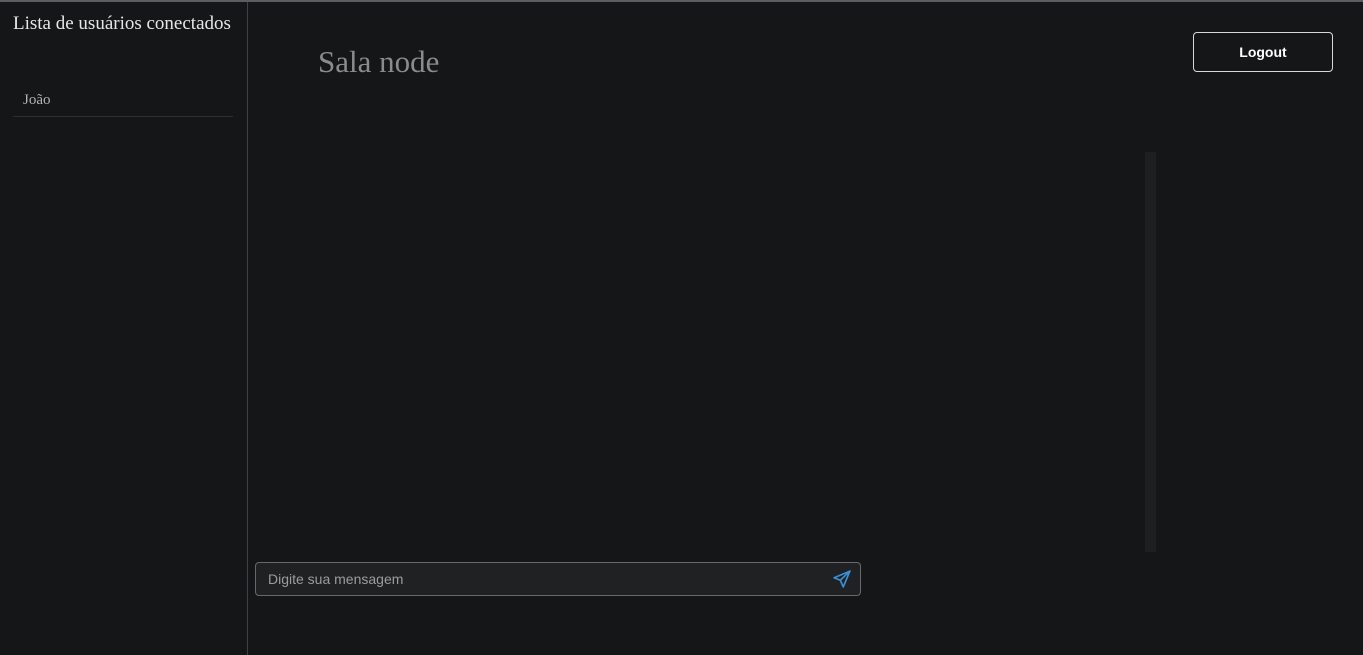  I want to click on room-title: Sala node, so click(379, 61).